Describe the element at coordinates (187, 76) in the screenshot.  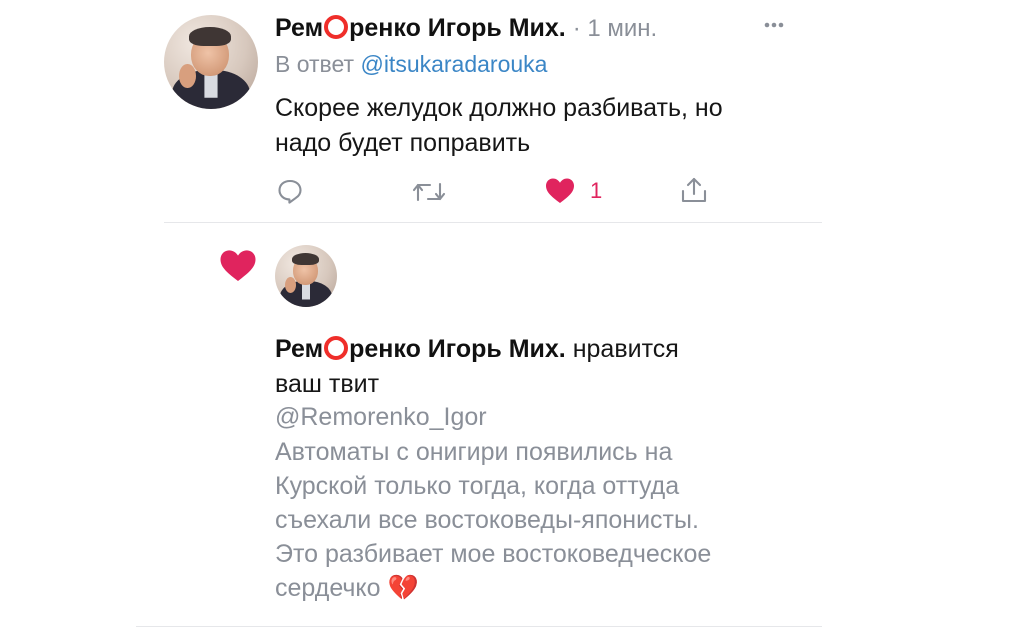
I see `avatar-hand` at that location.